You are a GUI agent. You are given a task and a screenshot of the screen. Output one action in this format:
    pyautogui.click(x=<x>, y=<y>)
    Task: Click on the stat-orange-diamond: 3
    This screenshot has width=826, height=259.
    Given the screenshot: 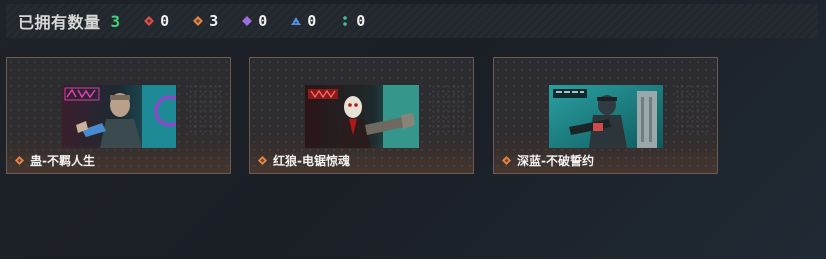 What is the action you would take?
    pyautogui.click(x=204, y=21)
    